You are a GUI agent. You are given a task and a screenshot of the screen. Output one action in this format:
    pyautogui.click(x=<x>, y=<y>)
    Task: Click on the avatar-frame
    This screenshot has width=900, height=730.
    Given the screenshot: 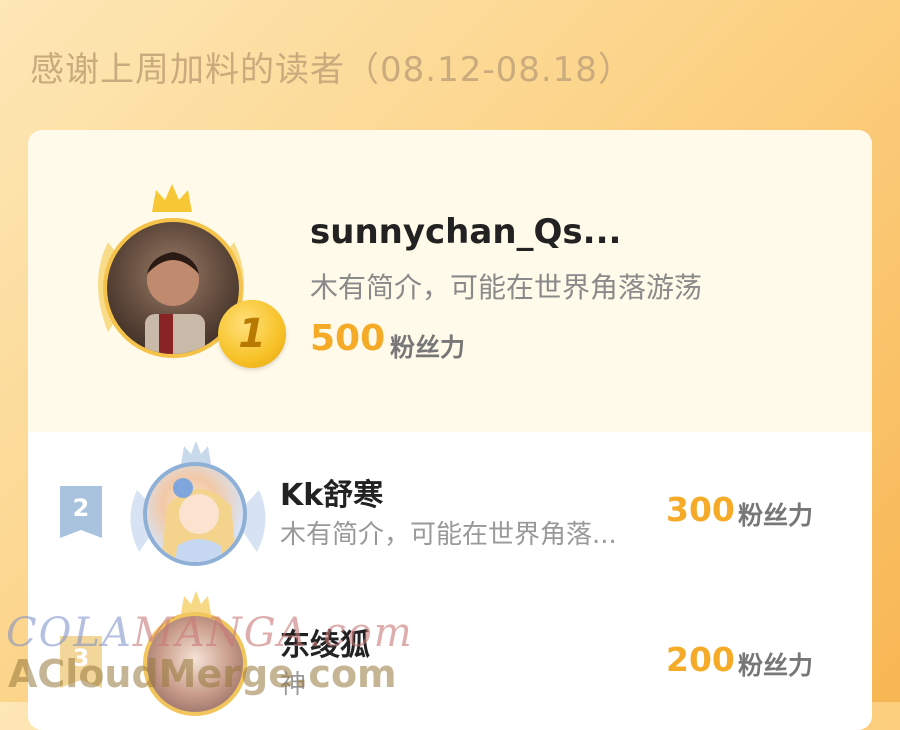 What is the action you would take?
    pyautogui.click(x=198, y=510)
    